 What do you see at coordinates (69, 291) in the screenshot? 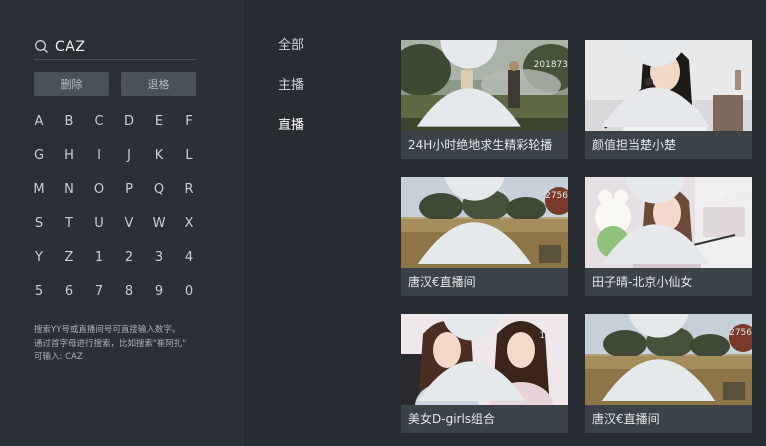
I see `key-6: 6` at bounding box center [69, 291].